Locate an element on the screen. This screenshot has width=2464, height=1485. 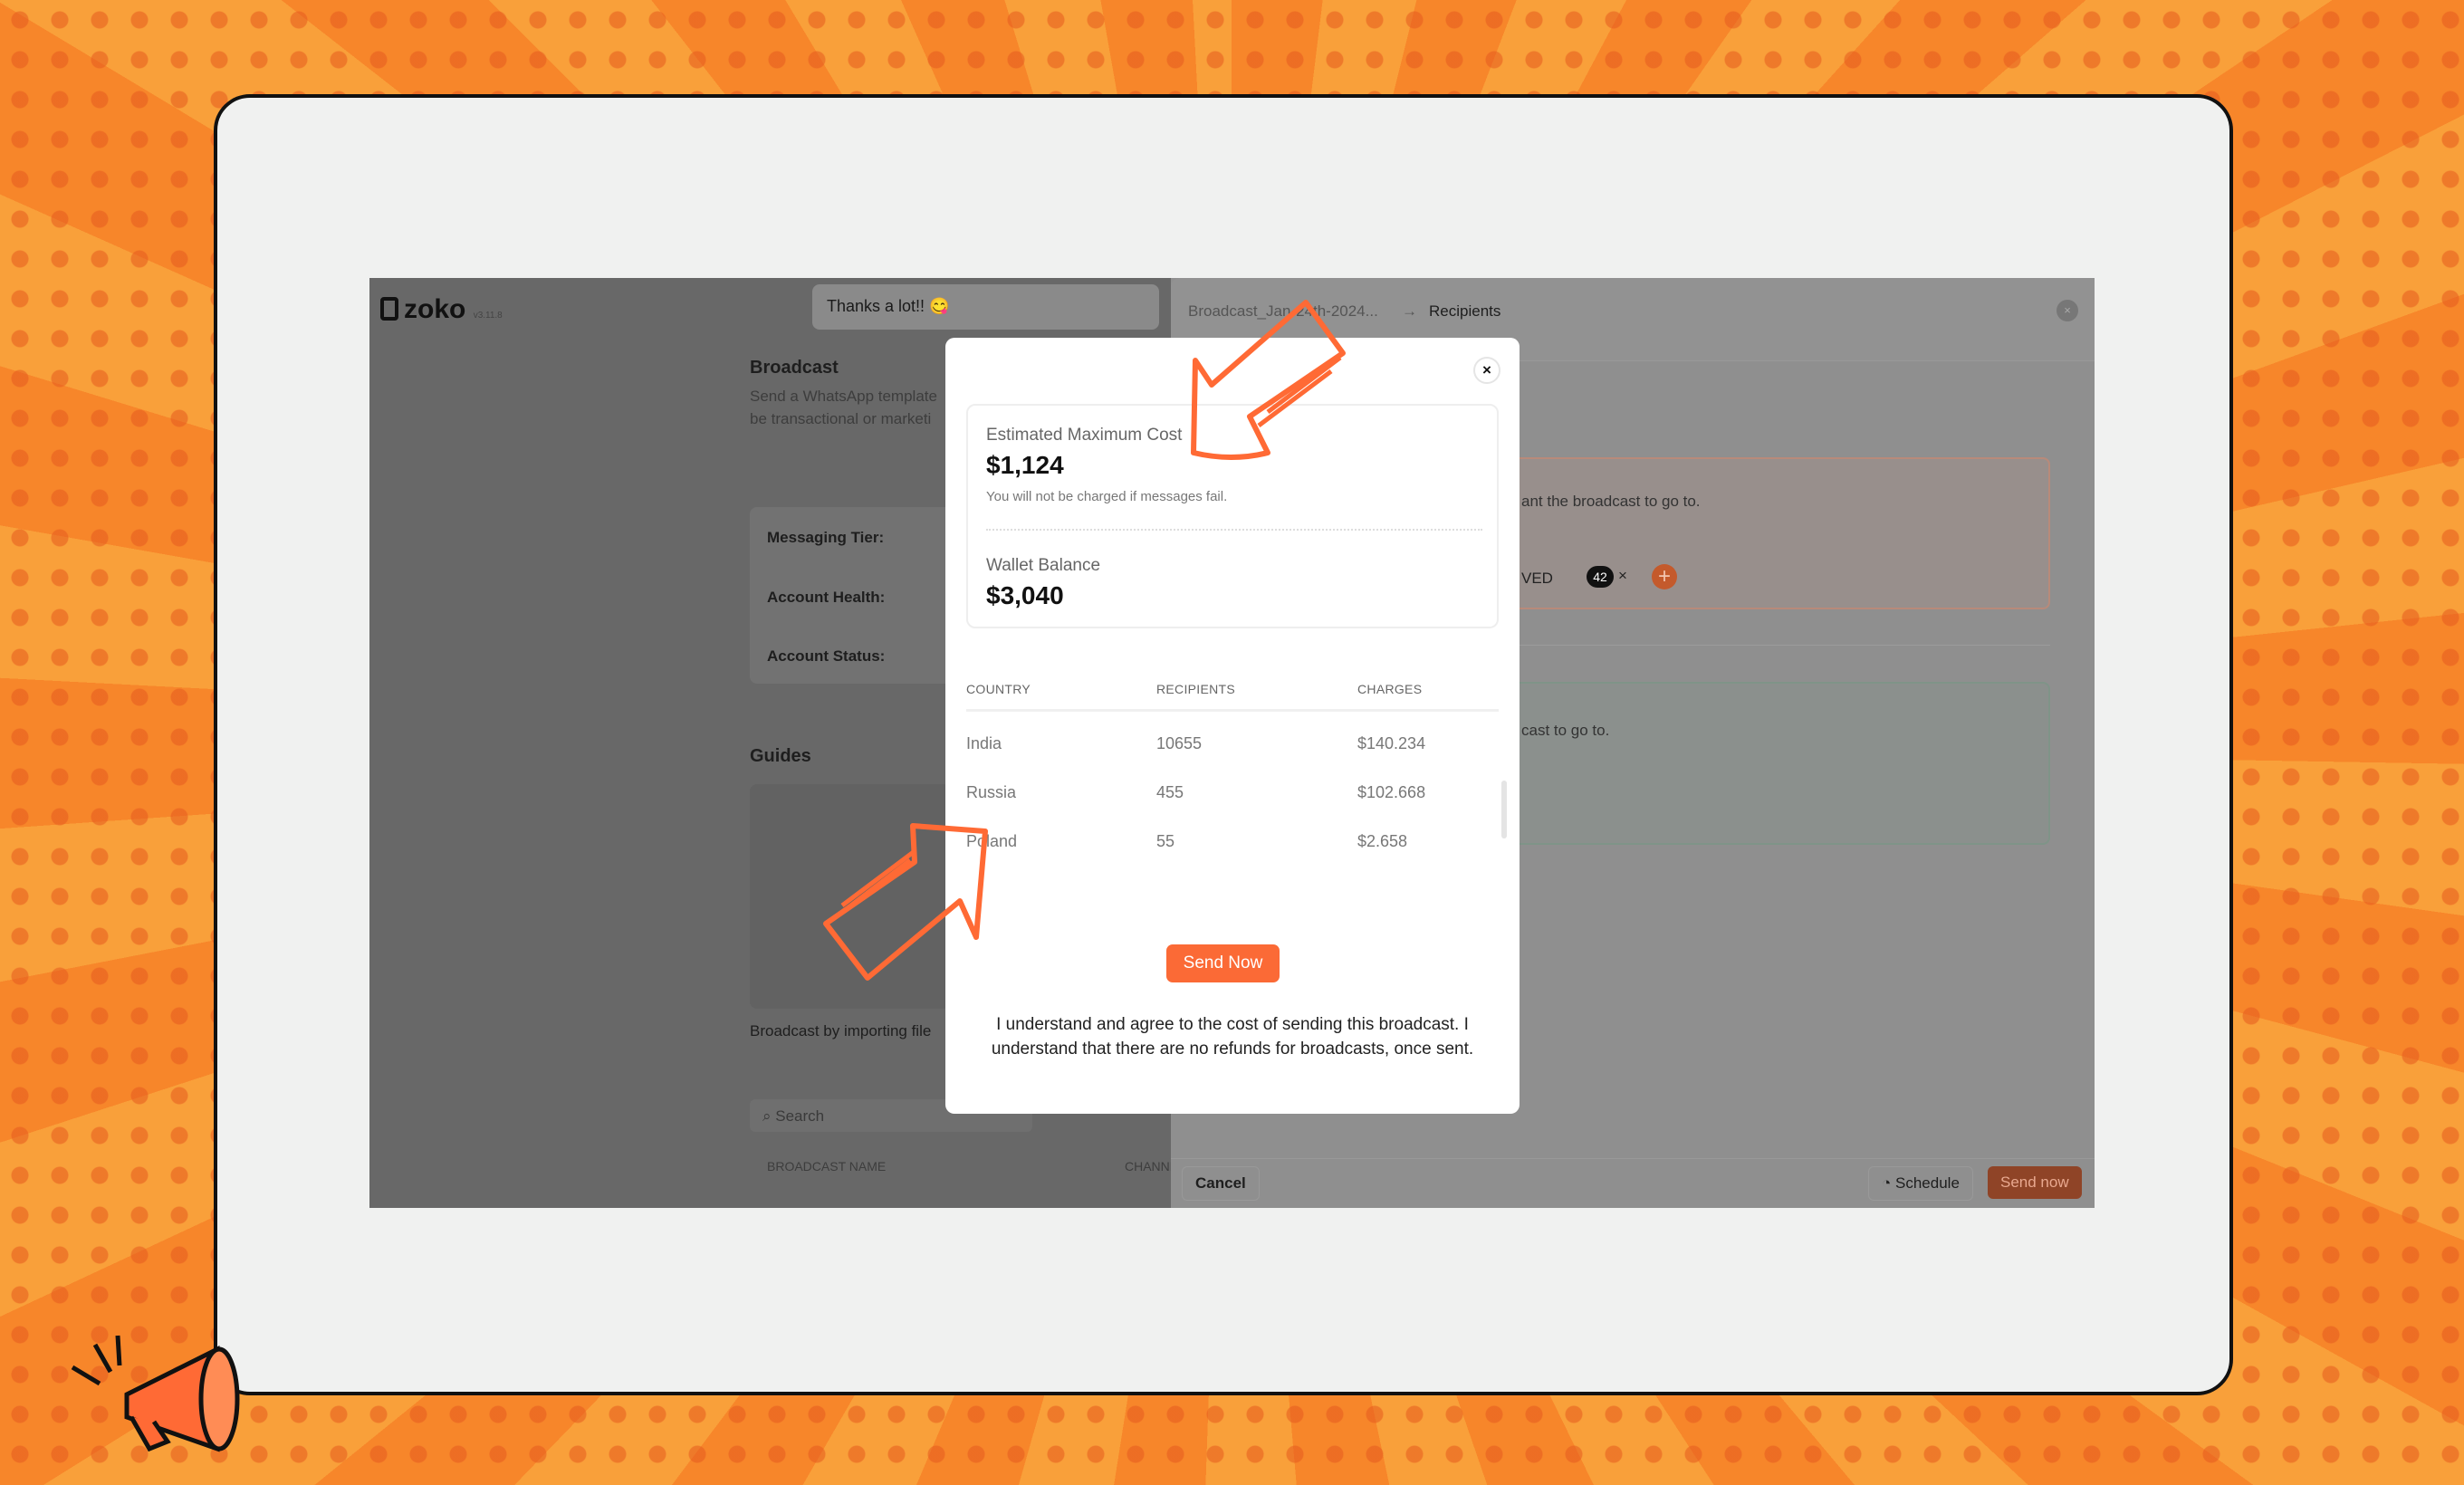
megaphone-icon is located at coordinates (155, 1394).